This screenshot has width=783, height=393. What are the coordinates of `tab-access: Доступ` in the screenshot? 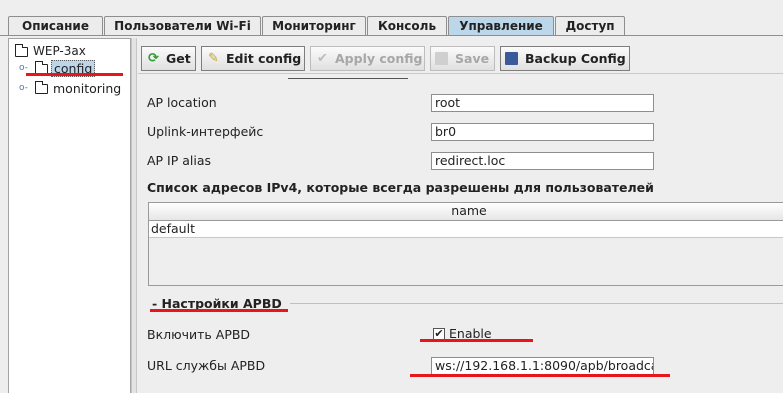 It's located at (590, 26).